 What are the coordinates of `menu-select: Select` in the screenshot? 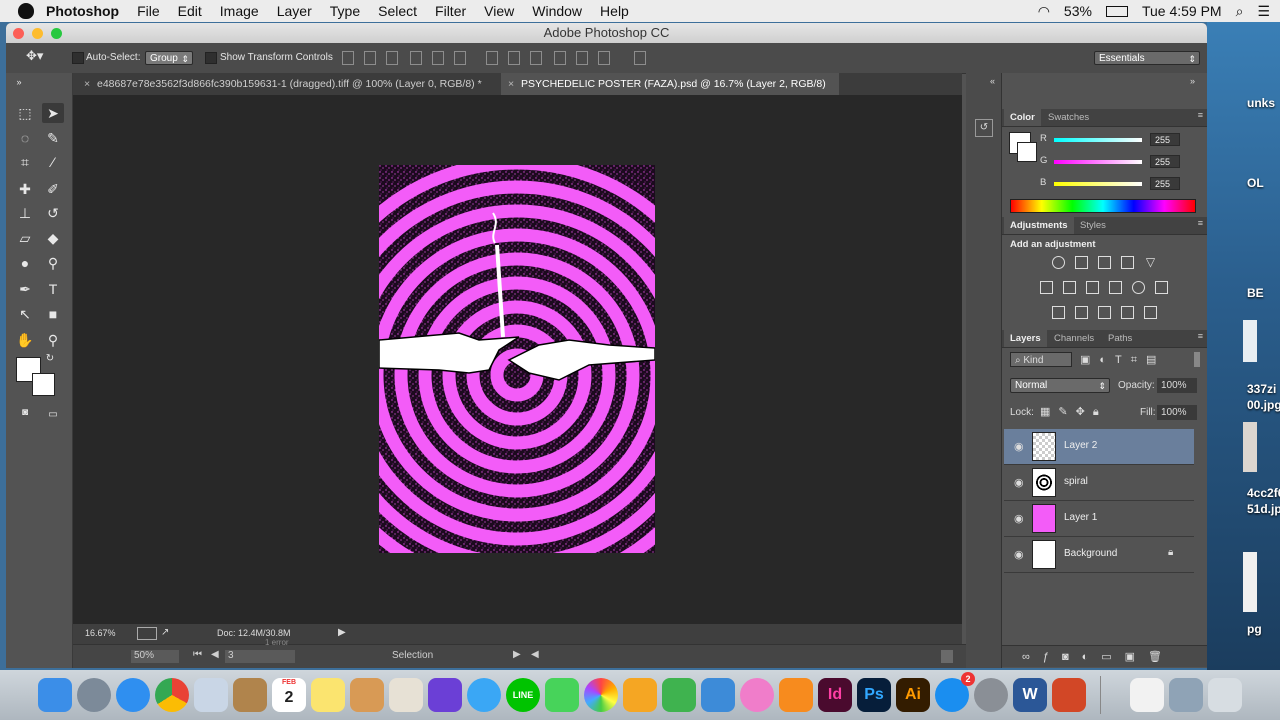 It's located at (397, 11).